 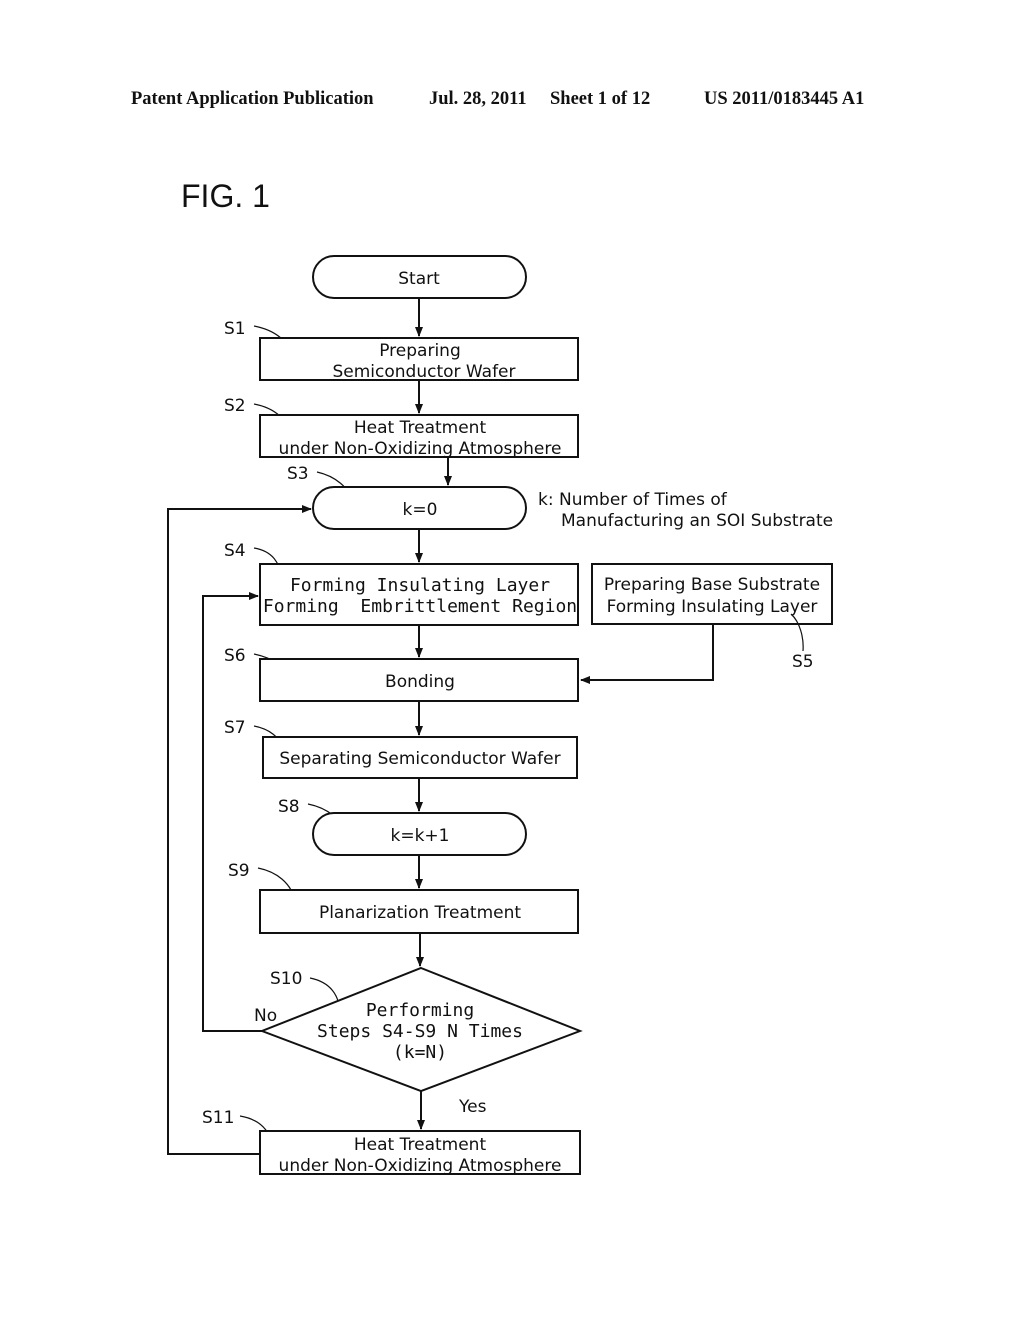 I want to click on s10-line-2: Steps S4-S9 N Times, so click(x=420, y=1031).